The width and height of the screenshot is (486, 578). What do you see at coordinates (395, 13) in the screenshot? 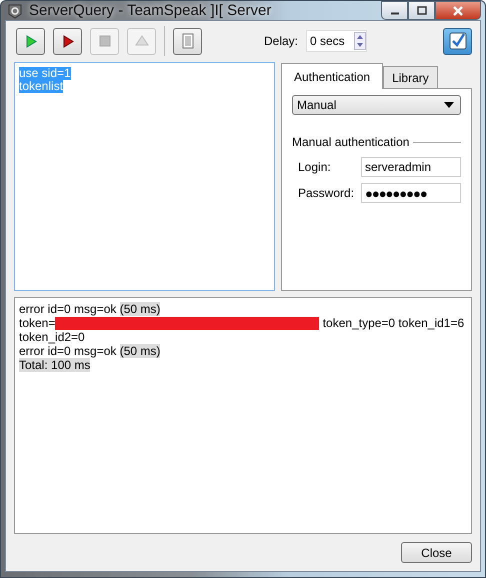
I see `minimize-icon` at bounding box center [395, 13].